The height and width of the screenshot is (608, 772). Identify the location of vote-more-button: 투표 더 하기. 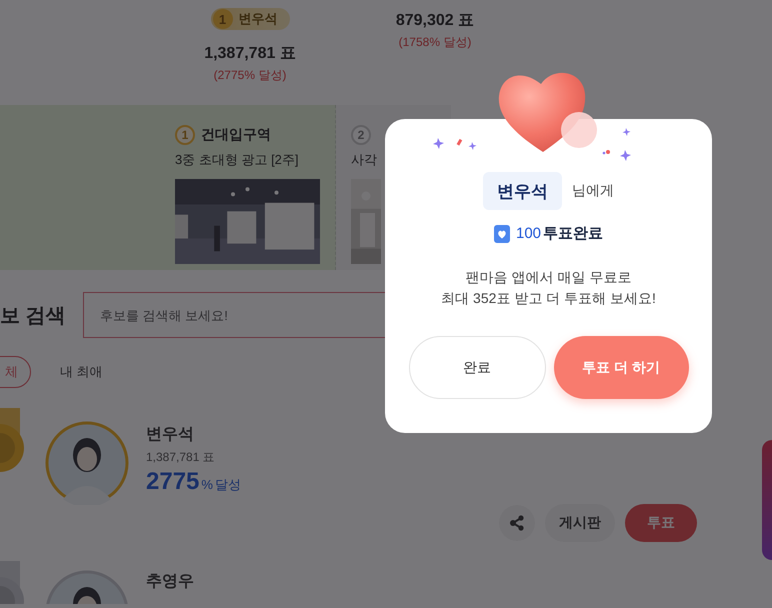
(621, 367).